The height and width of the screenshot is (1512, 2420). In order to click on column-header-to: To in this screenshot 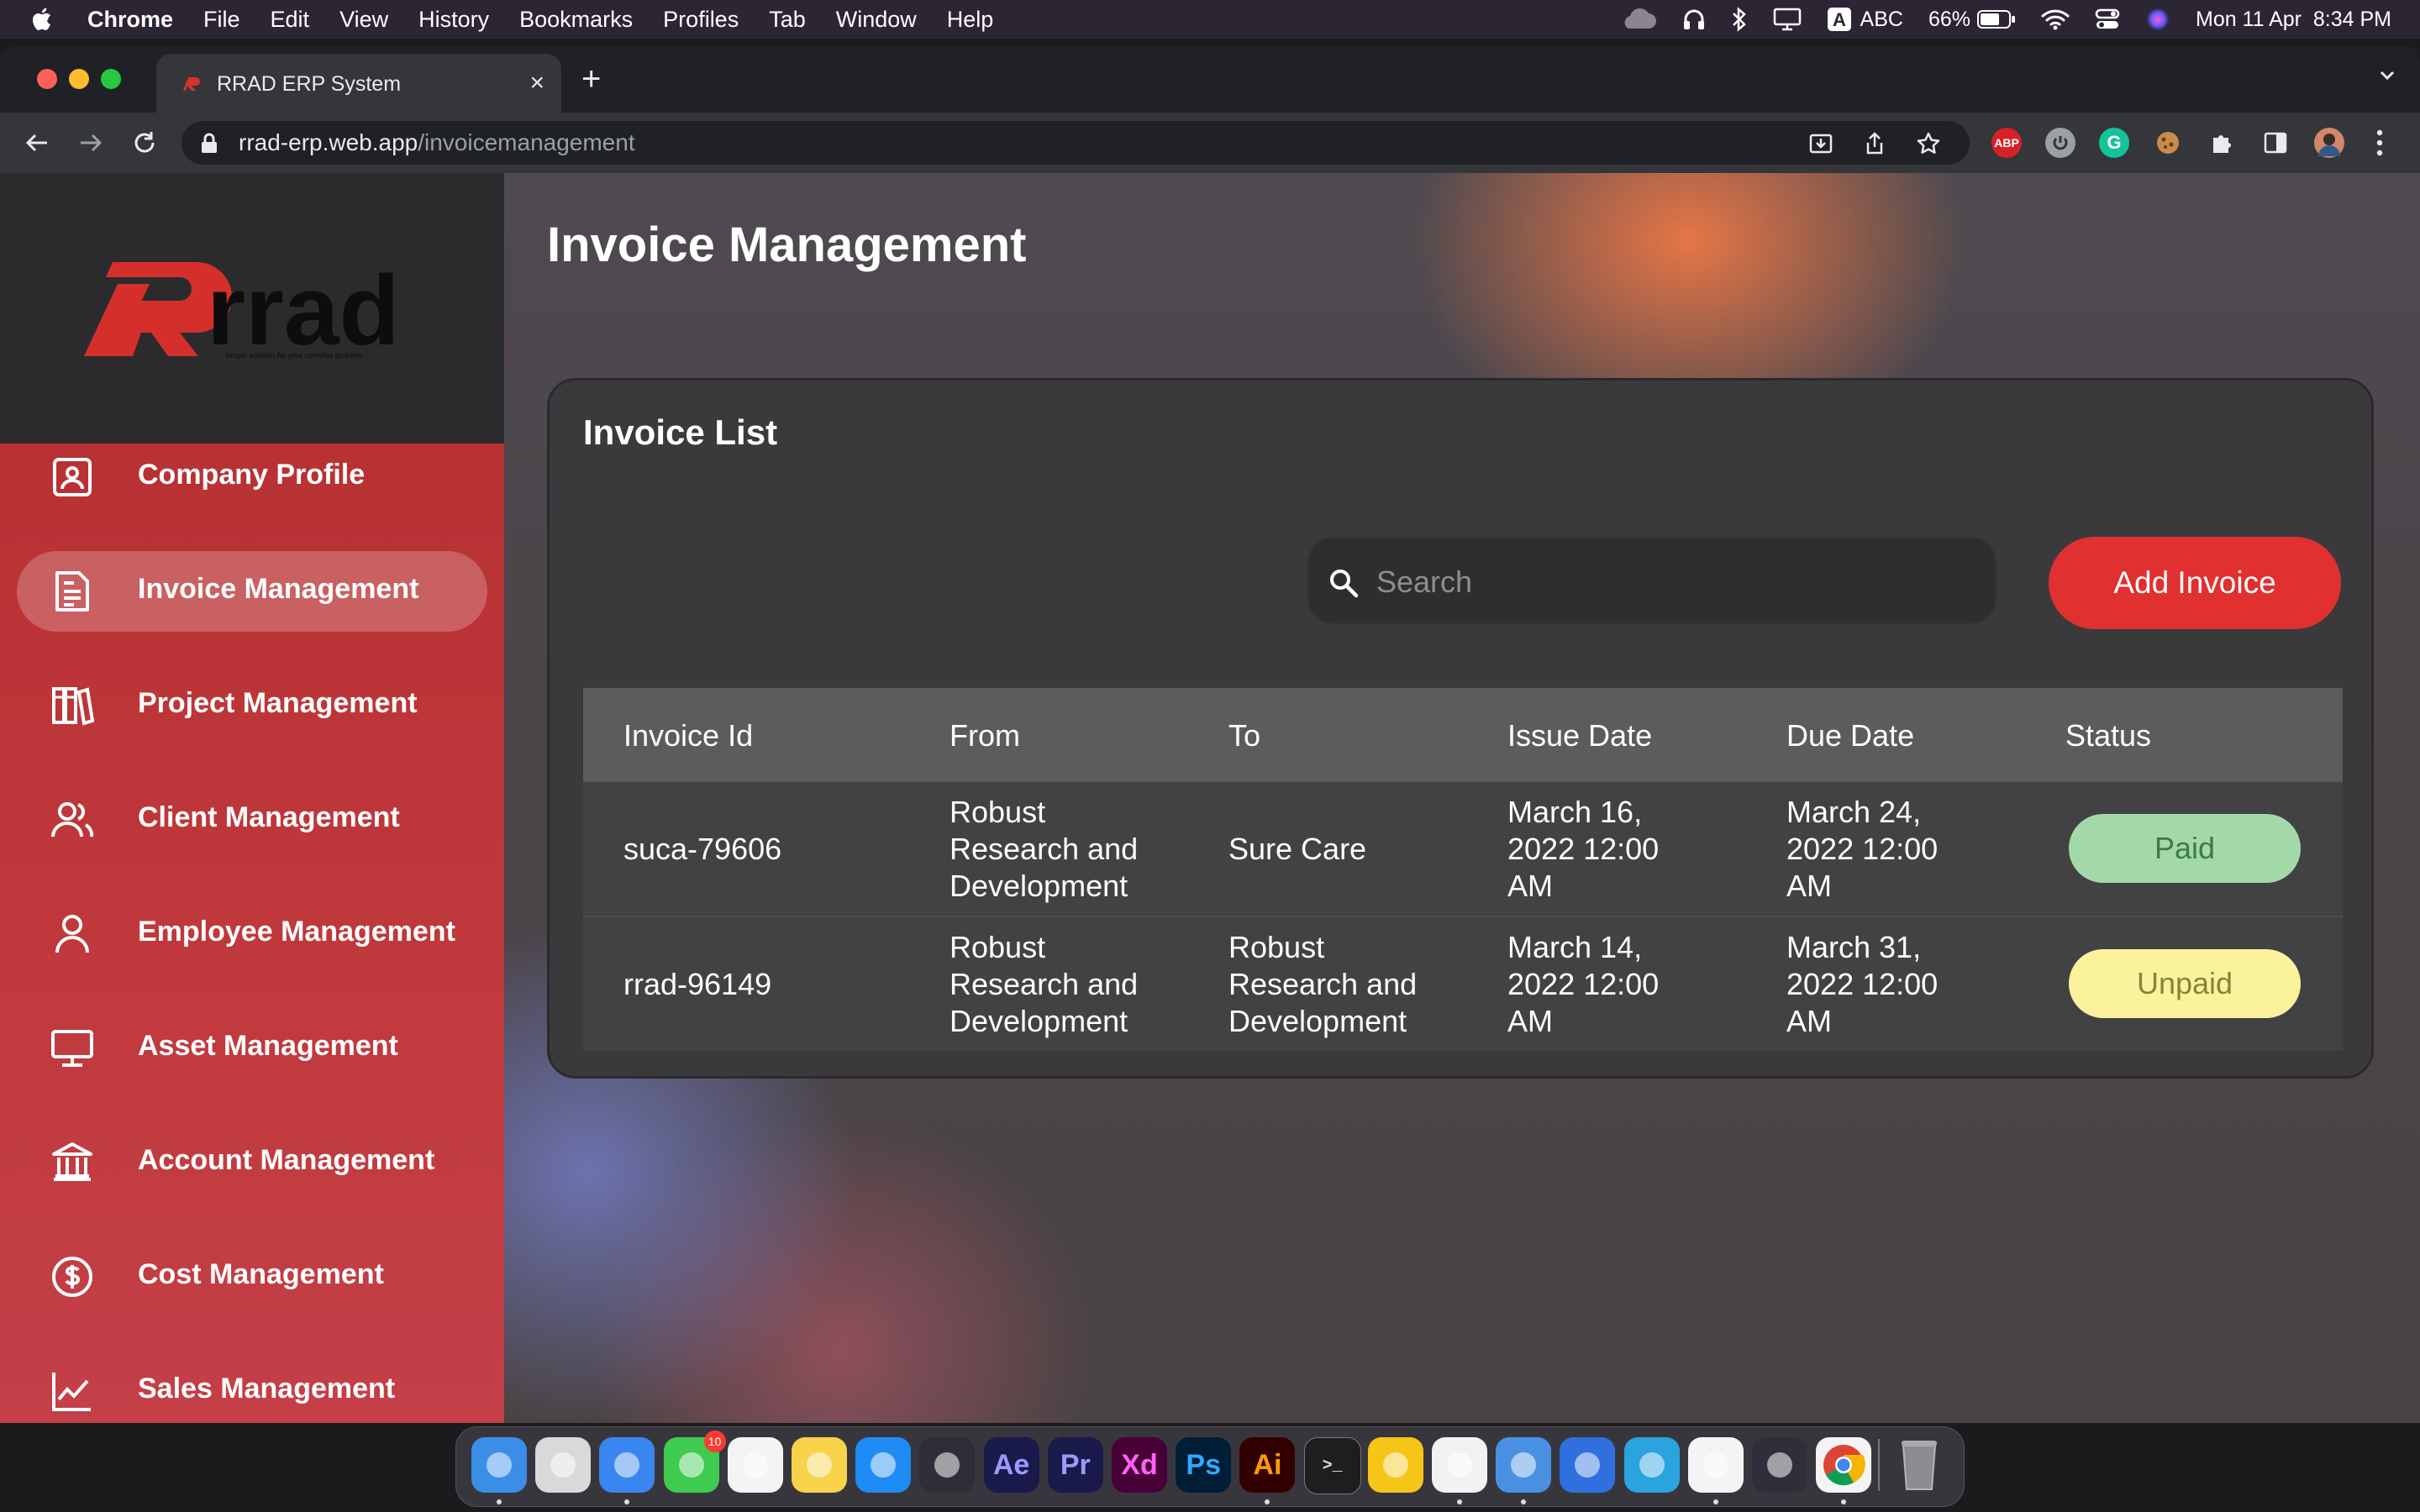, I will do `click(1244, 735)`.